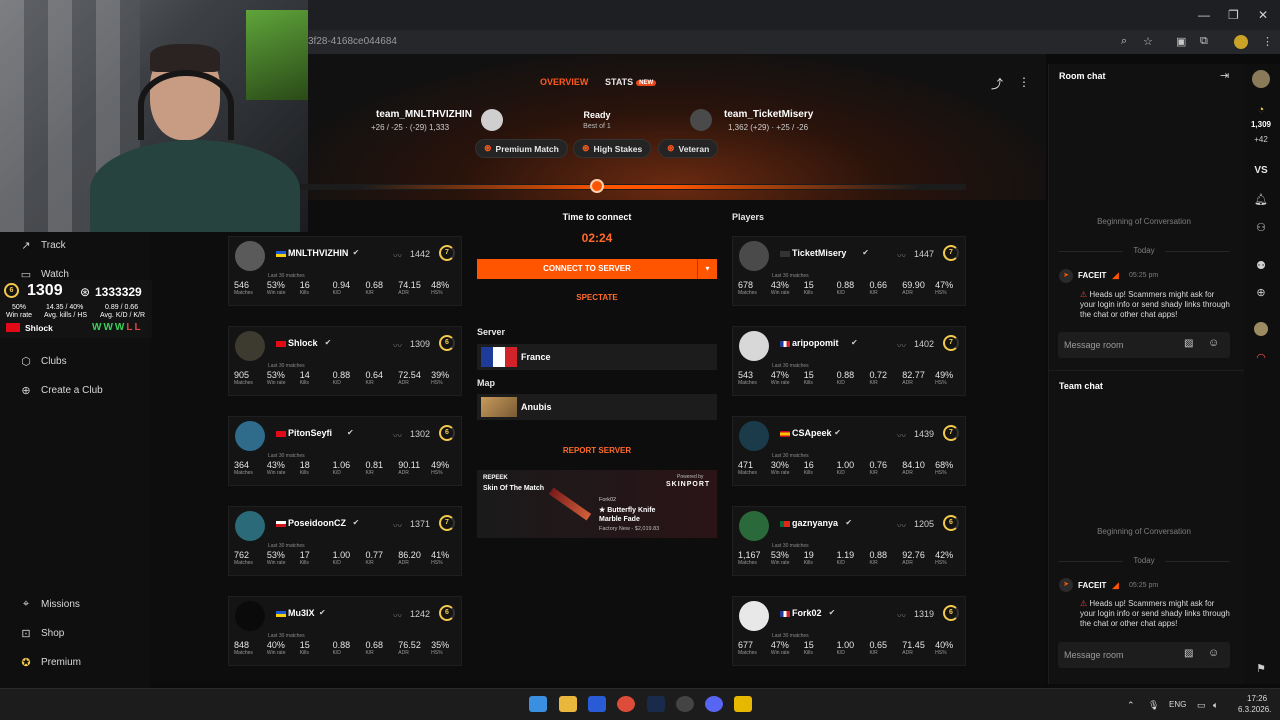 The width and height of the screenshot is (1280, 720). What do you see at coordinates (1257, 698) in the screenshot?
I see `clock-time: 17:26` at bounding box center [1257, 698].